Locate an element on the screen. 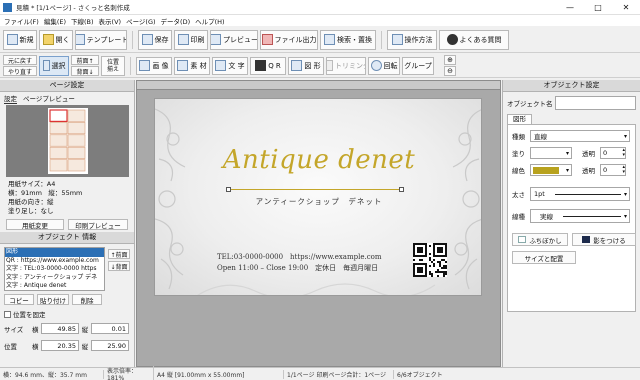  position-y-field: 25.90 is located at coordinates (110, 345).